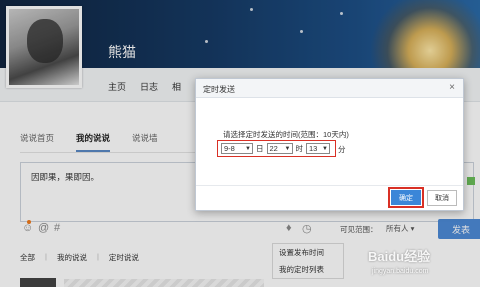 Image resolution: width=480 pixels, height=287 pixels. What do you see at coordinates (342, 149) in the screenshot?
I see `minute-unit: 分` at bounding box center [342, 149].